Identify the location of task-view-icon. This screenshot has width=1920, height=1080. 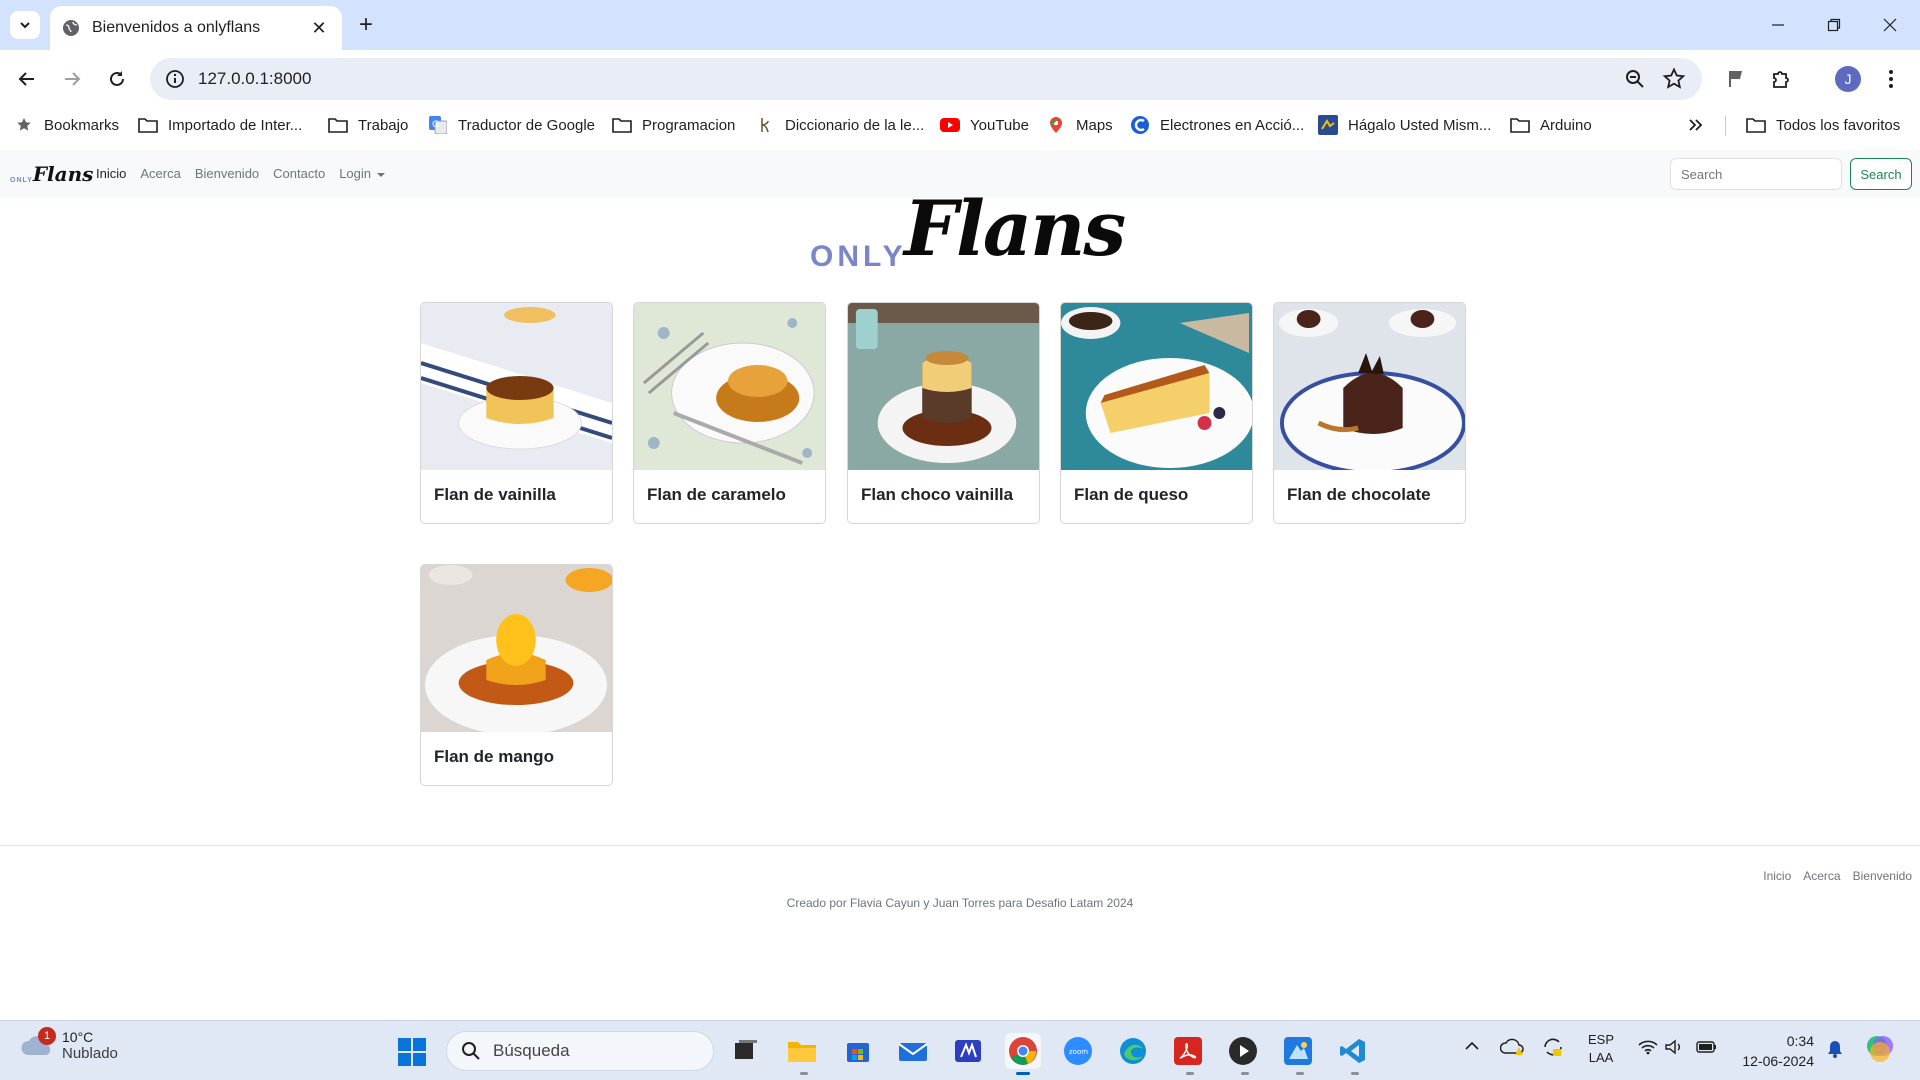
(746, 1051).